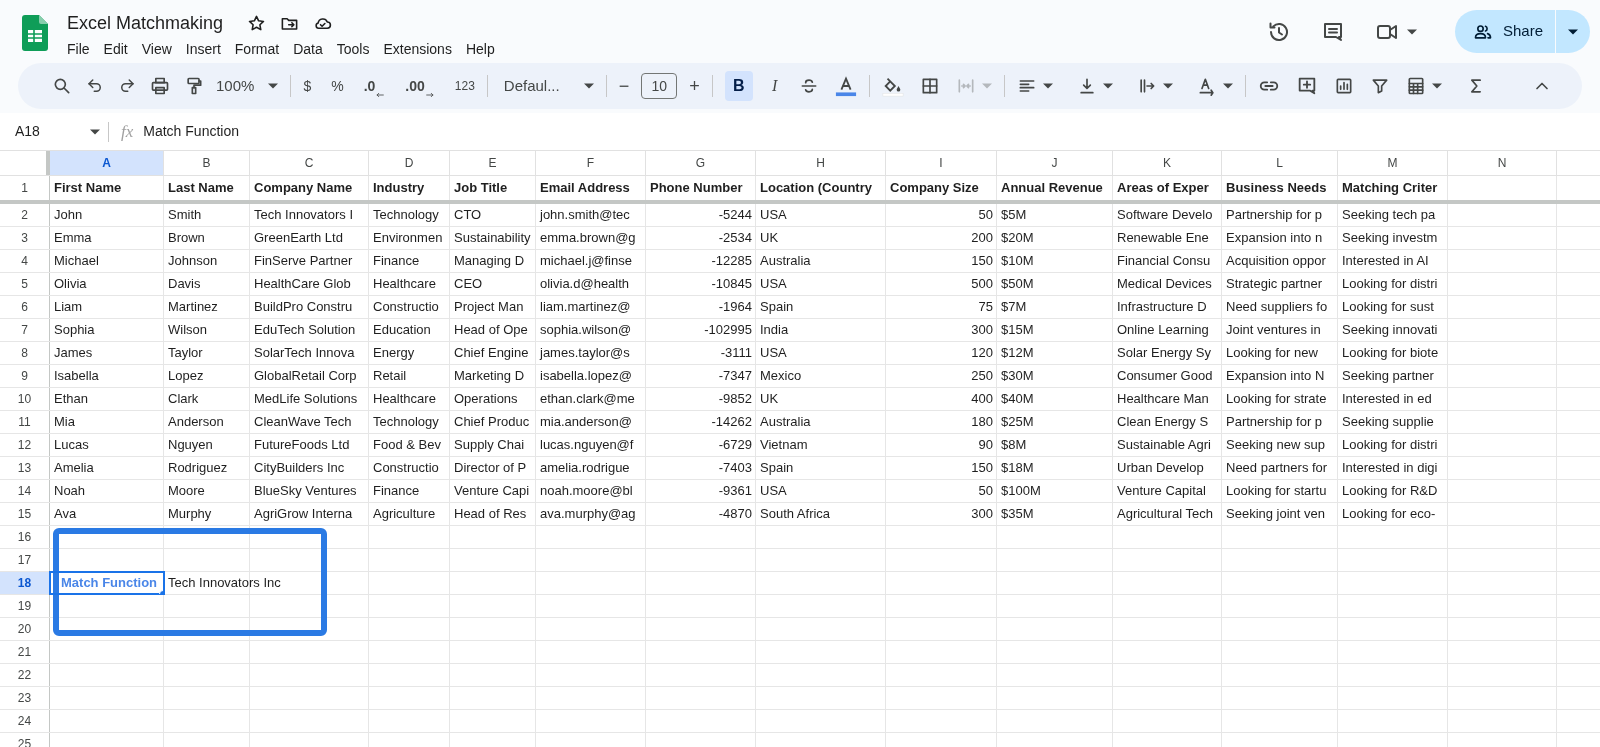 This screenshot has width=1600, height=747. I want to click on undo-icon, so click(95, 86).